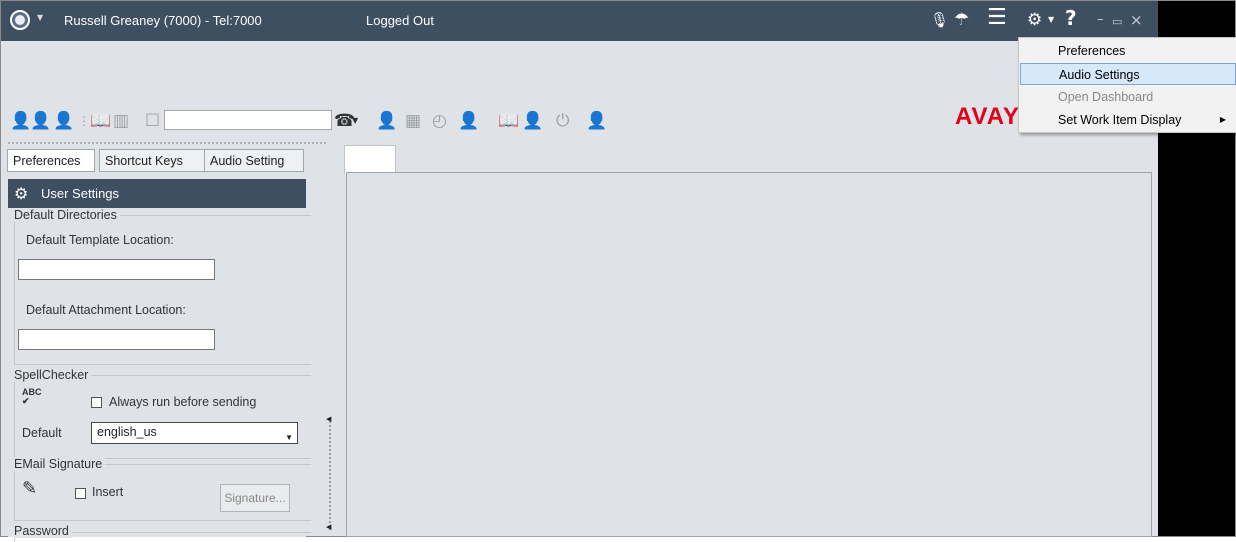 This screenshot has width=1236, height=542. Describe the element at coordinates (153, 160) in the screenshot. I see `tab-shortcut-keys: Shortcut Keys` at that location.